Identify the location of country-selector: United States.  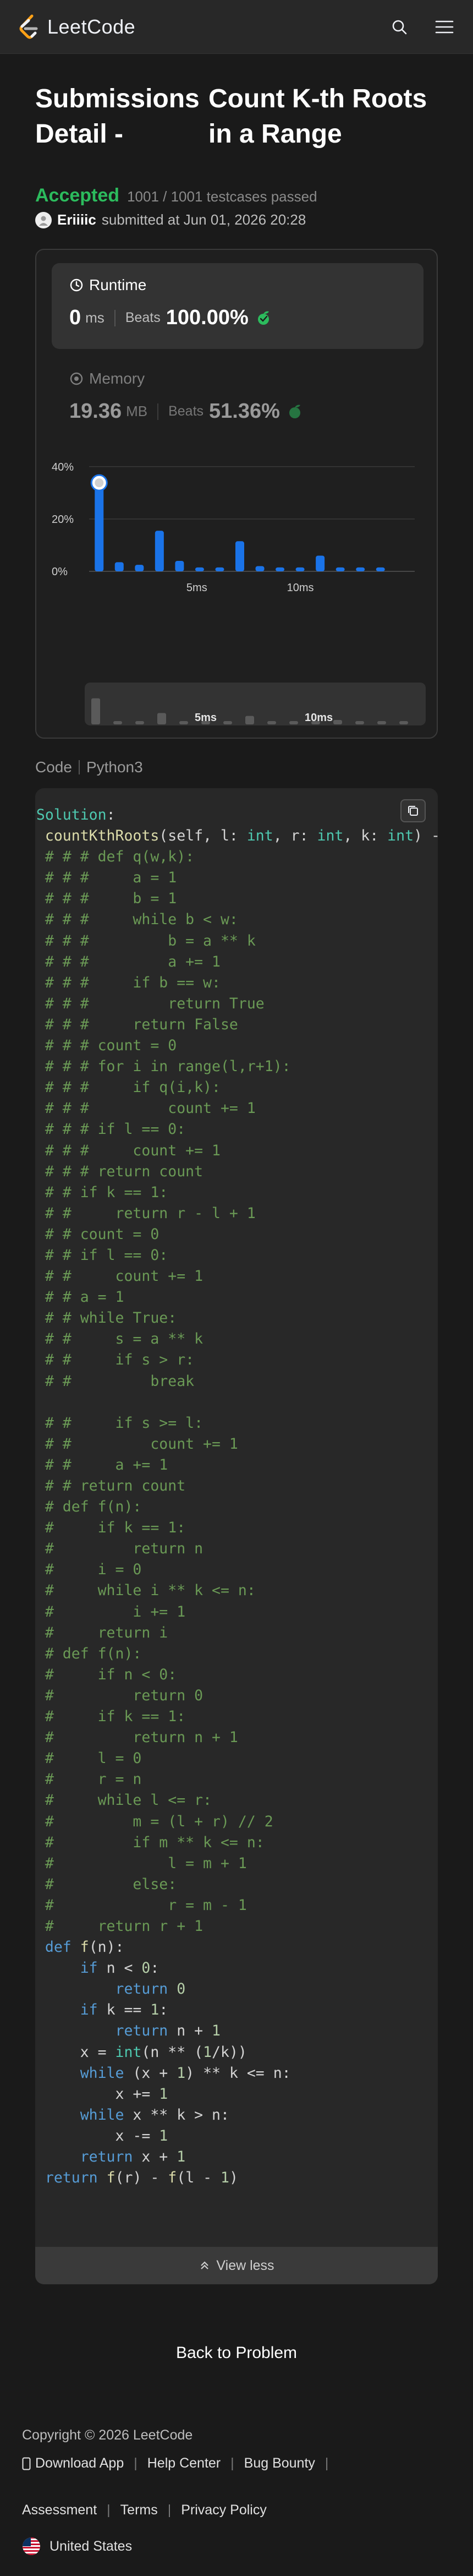
(237, 2547).